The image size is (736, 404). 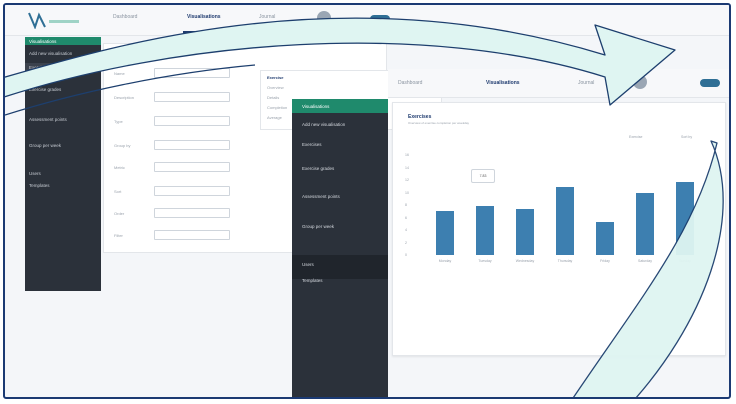 I want to click on mid-card-line: Details, so click(x=273, y=97).